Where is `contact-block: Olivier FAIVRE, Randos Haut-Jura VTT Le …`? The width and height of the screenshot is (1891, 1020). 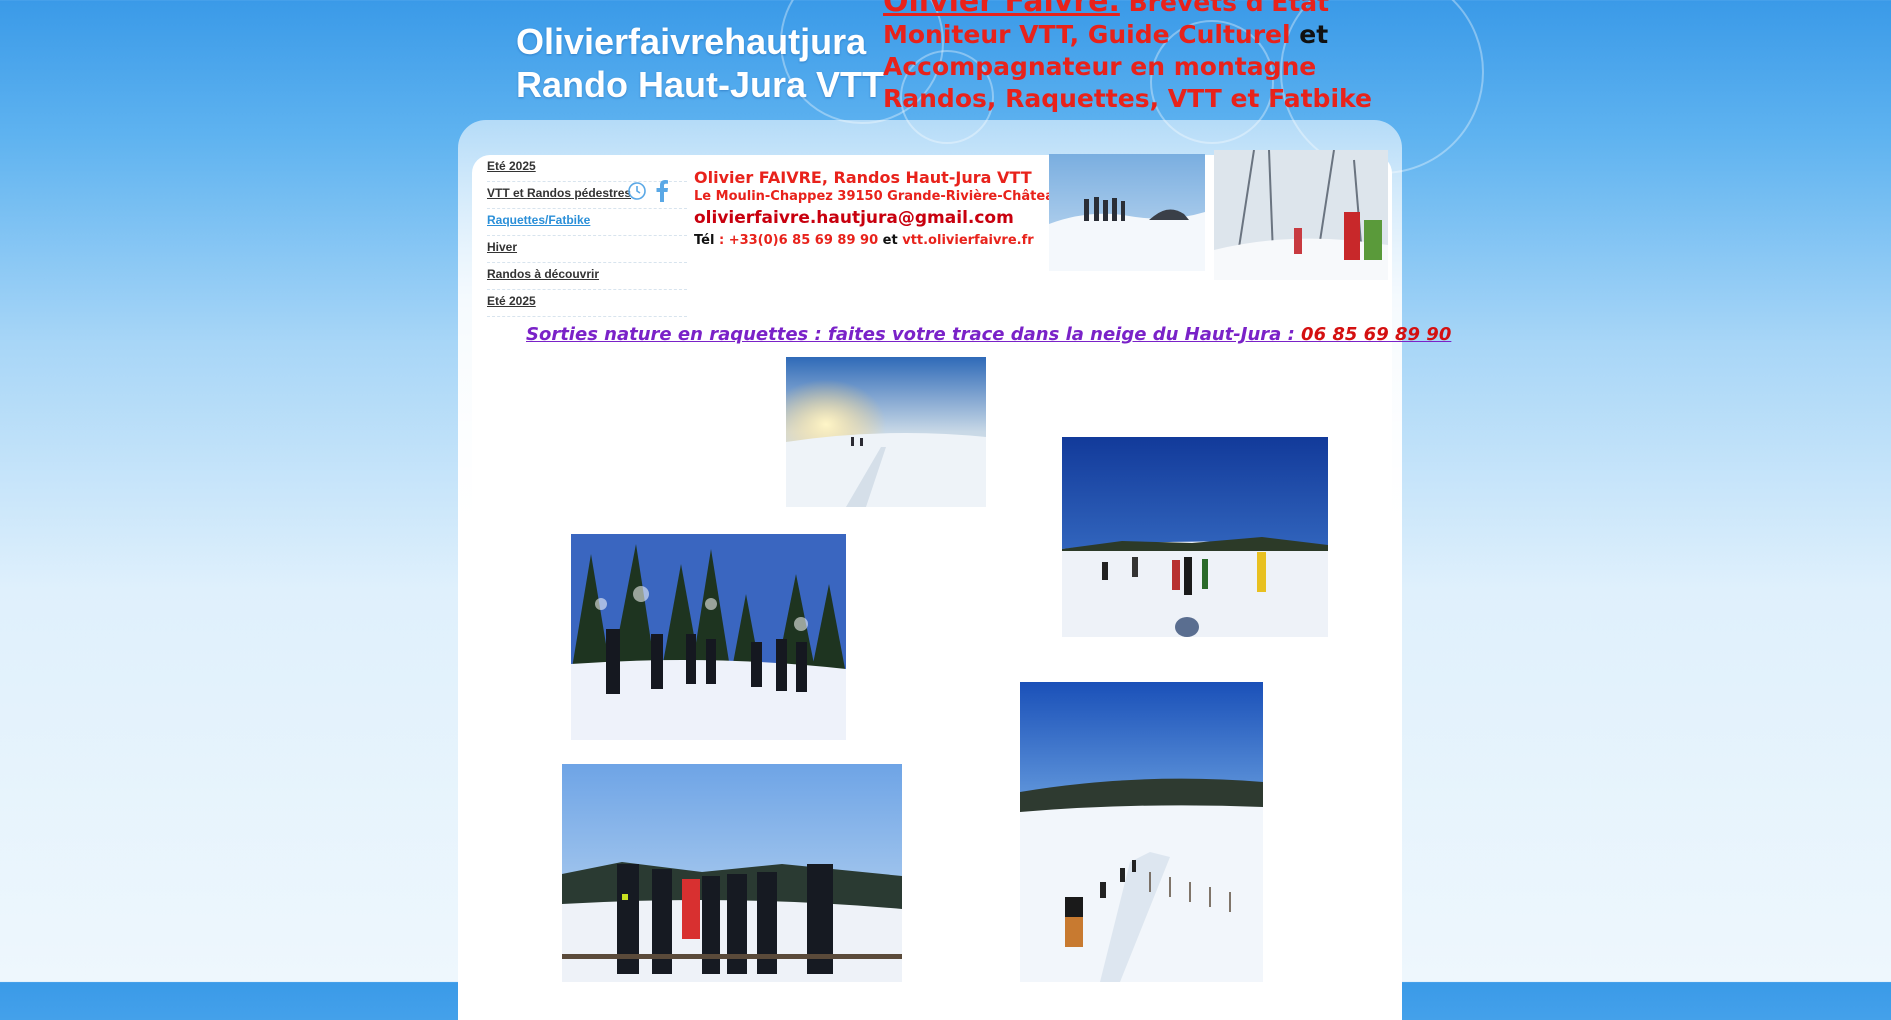 contact-block: Olivier FAIVRE, Randos Haut-Jura VTT Le … is located at coordinates (878, 209).